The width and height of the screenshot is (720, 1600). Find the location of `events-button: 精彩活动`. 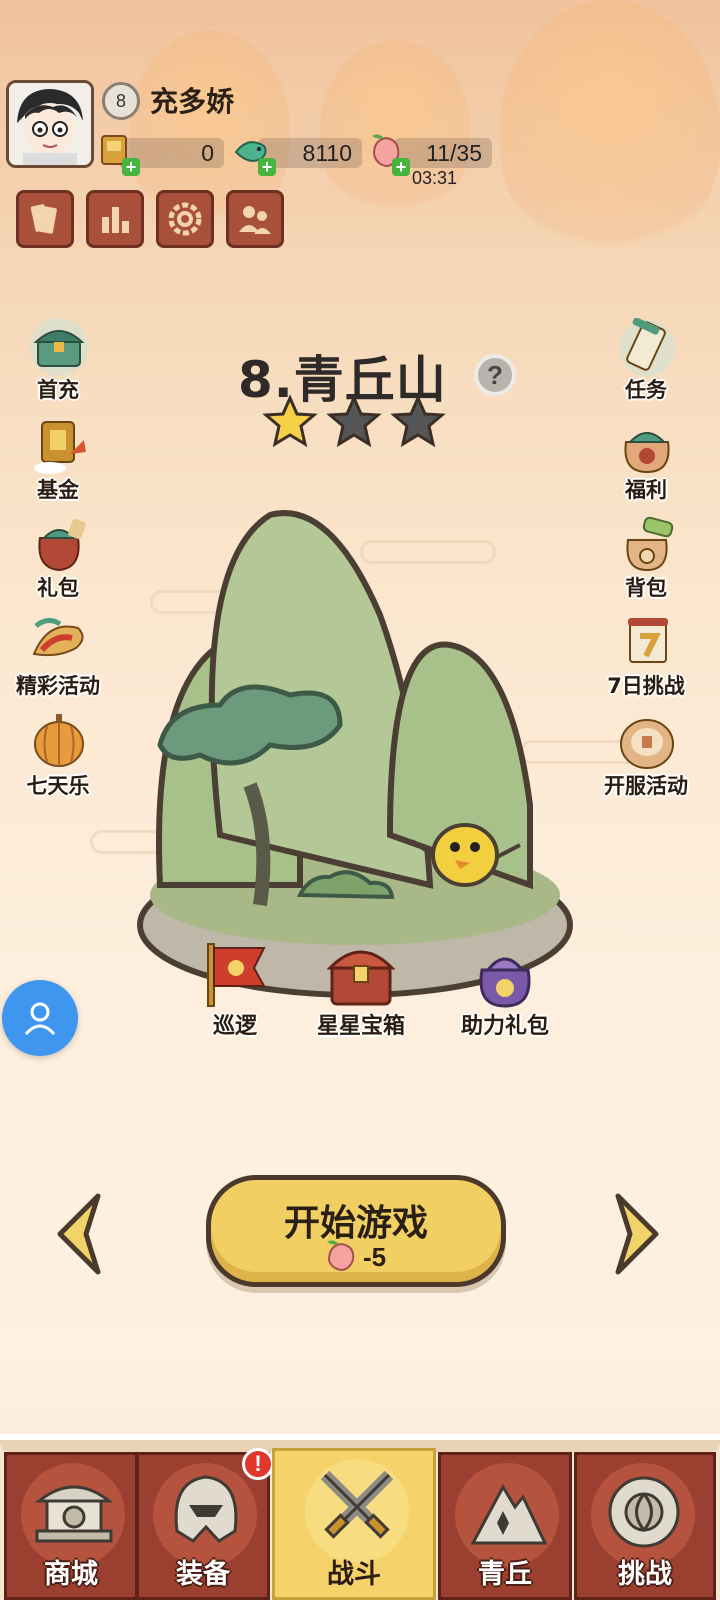

events-button: 精彩活动 is located at coordinates (58, 657).